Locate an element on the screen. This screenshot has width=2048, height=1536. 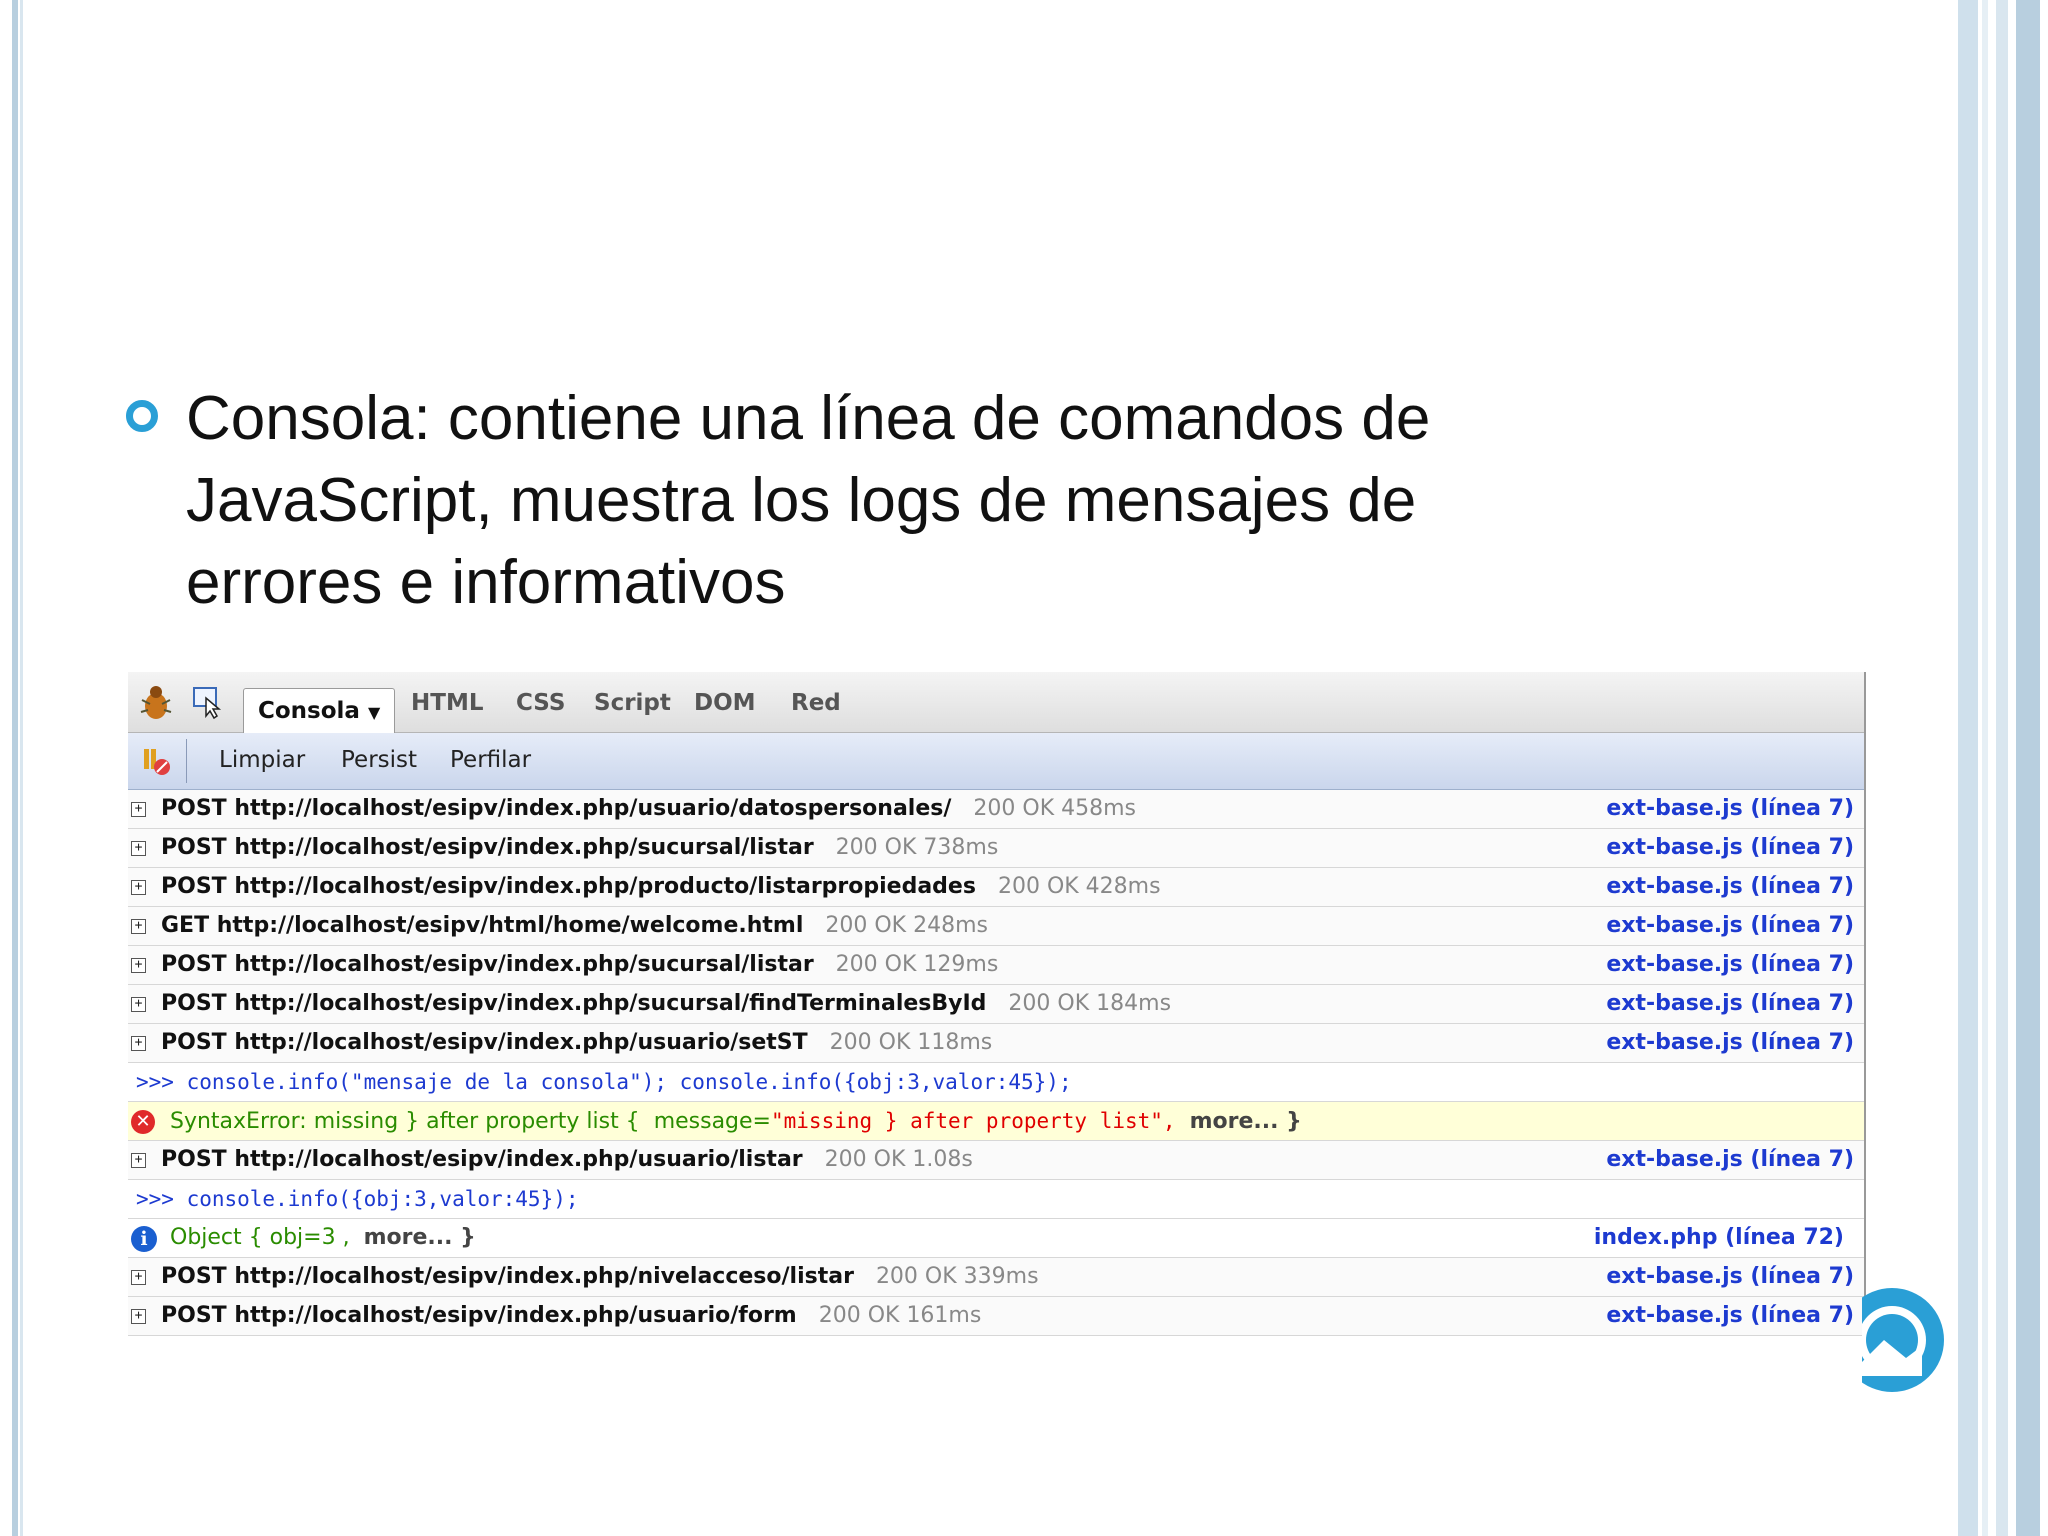
tab-red: Red is located at coordinates (816, 703).